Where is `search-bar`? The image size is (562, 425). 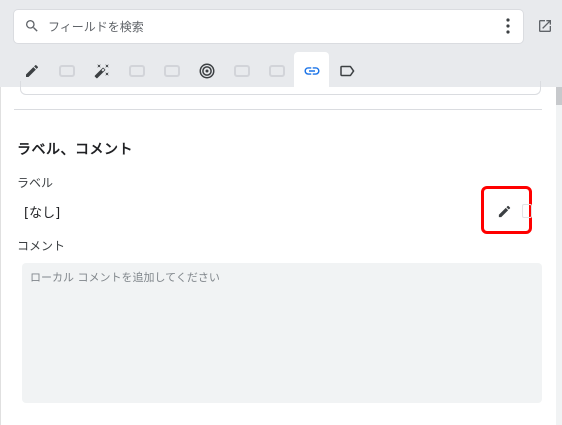 search-bar is located at coordinates (268, 26).